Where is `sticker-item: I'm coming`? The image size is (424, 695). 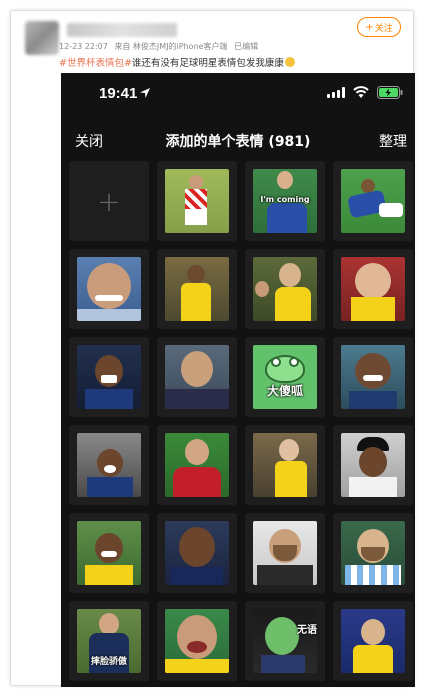 sticker-item: I'm coming is located at coordinates (285, 201).